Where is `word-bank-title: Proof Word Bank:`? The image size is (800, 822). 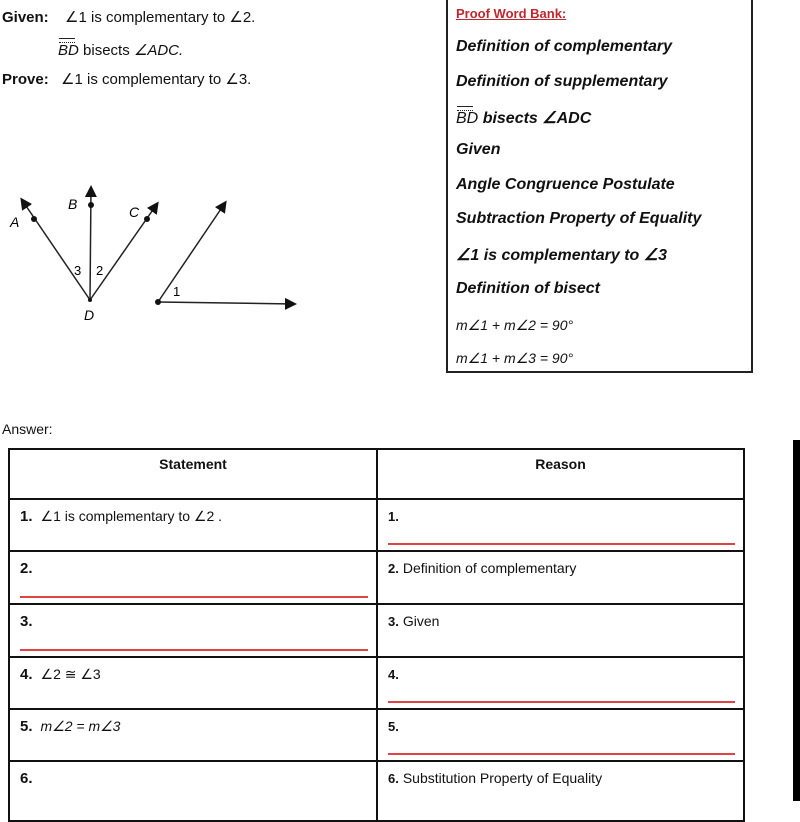 word-bank-title: Proof Word Bank: is located at coordinates (511, 13).